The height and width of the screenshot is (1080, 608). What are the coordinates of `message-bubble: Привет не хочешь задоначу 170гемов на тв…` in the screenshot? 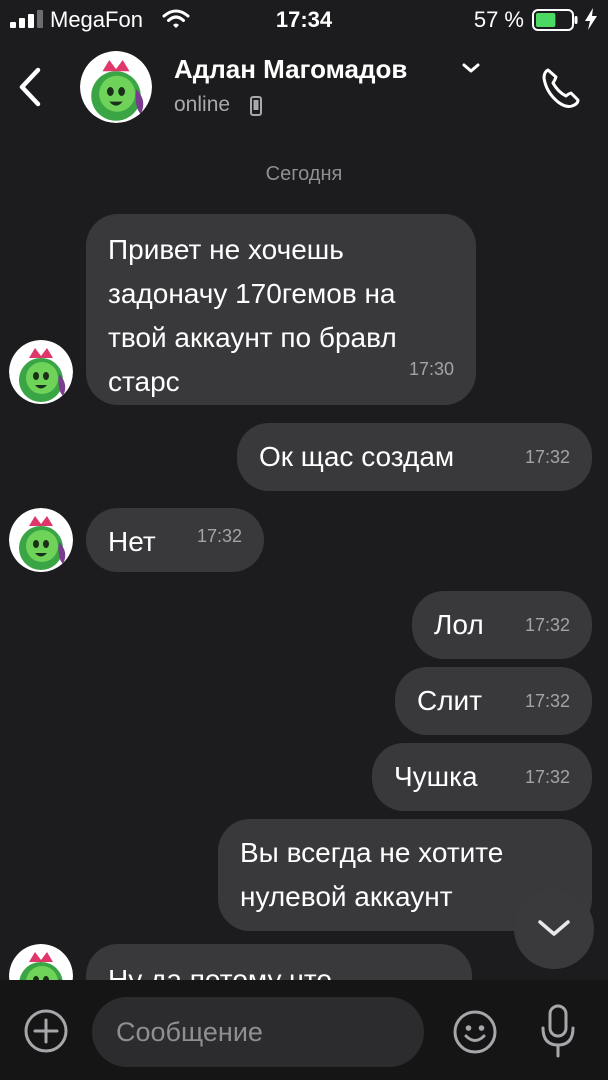 It's located at (281, 309).